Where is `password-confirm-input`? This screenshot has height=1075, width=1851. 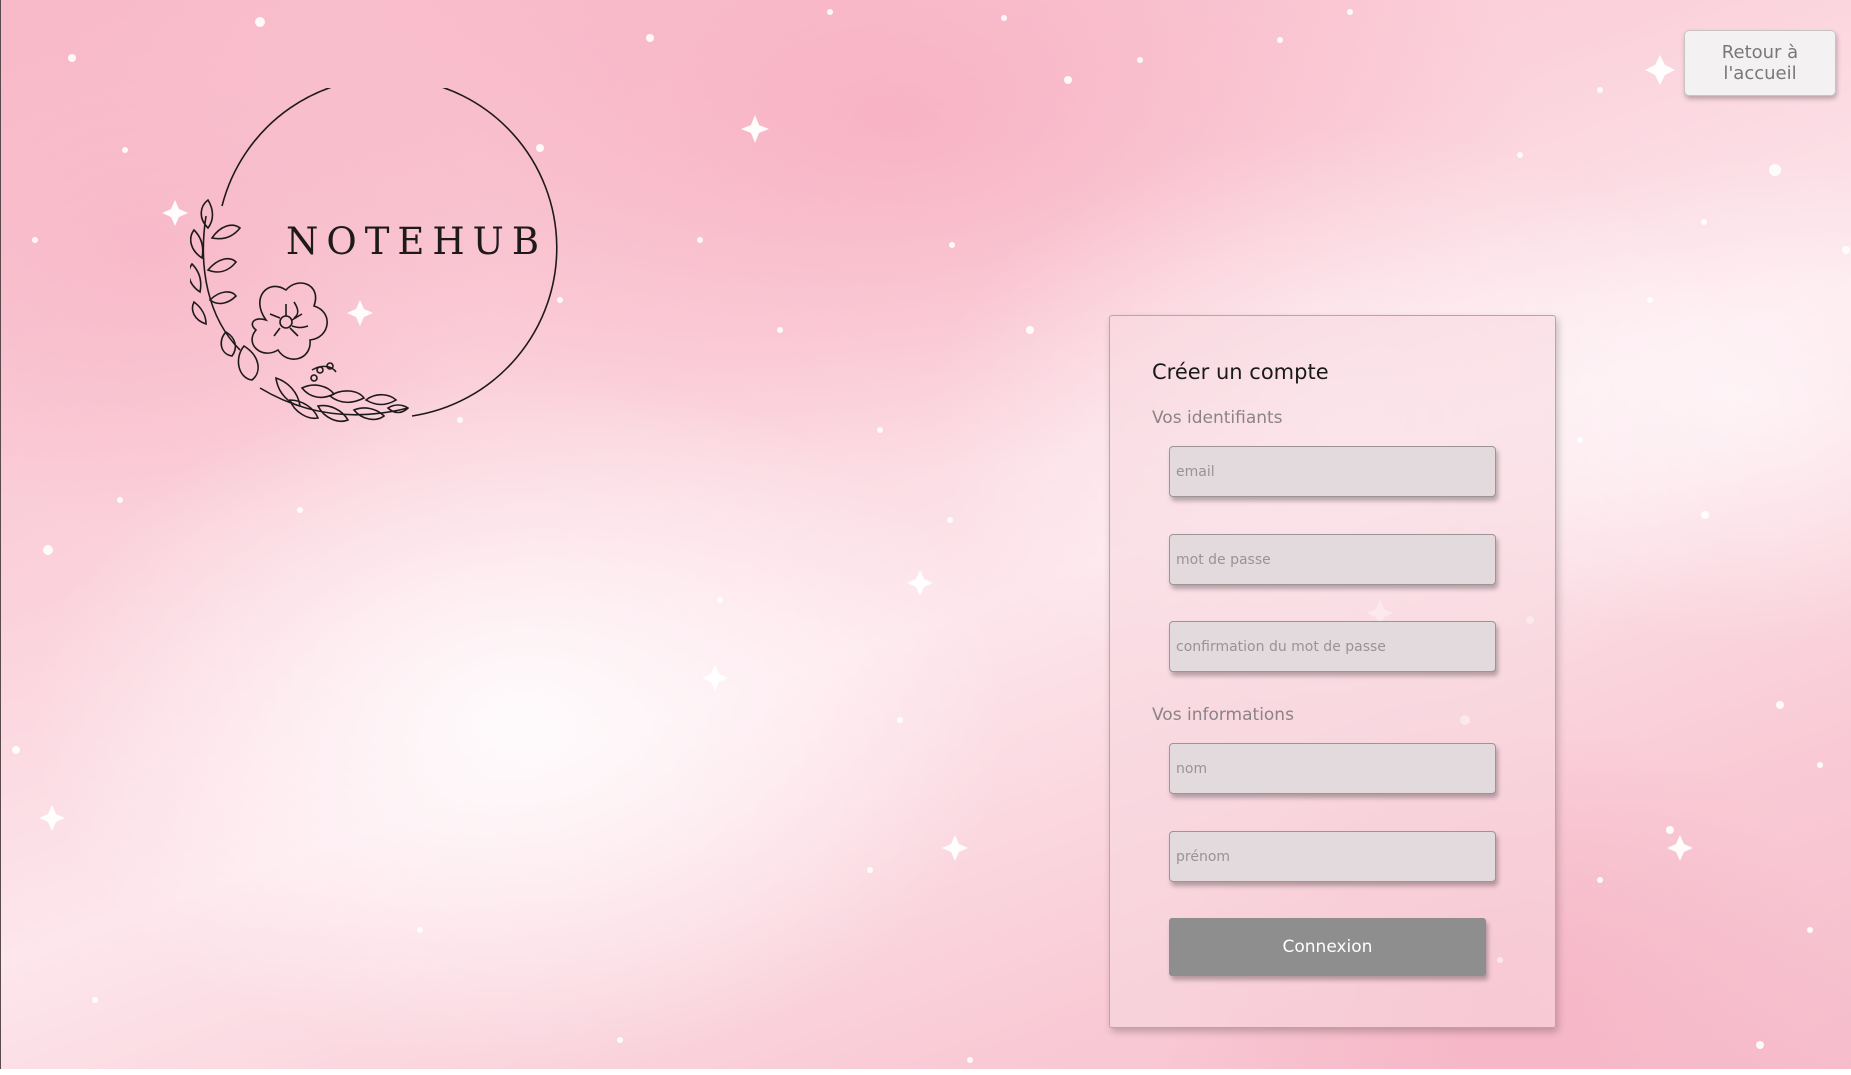
password-confirm-input is located at coordinates (1332, 646).